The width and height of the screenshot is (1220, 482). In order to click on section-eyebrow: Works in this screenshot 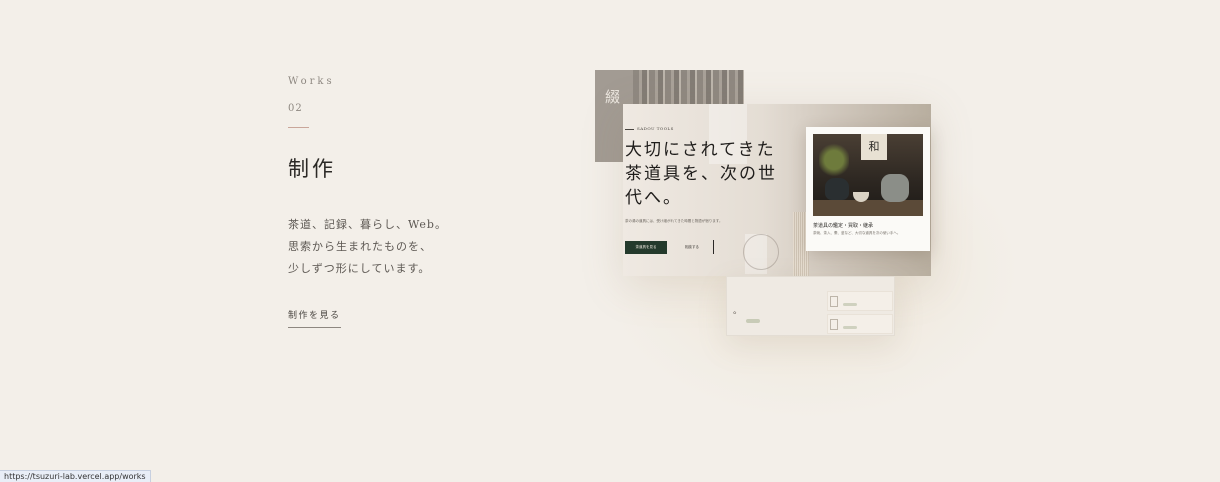, I will do `click(311, 81)`.